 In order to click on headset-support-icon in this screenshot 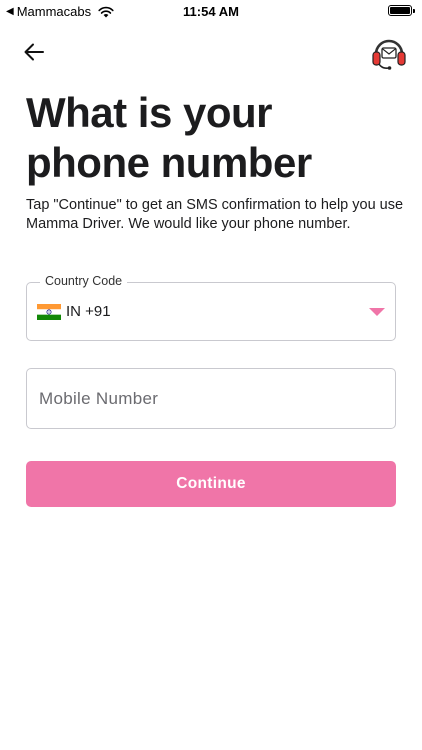, I will do `click(389, 54)`.